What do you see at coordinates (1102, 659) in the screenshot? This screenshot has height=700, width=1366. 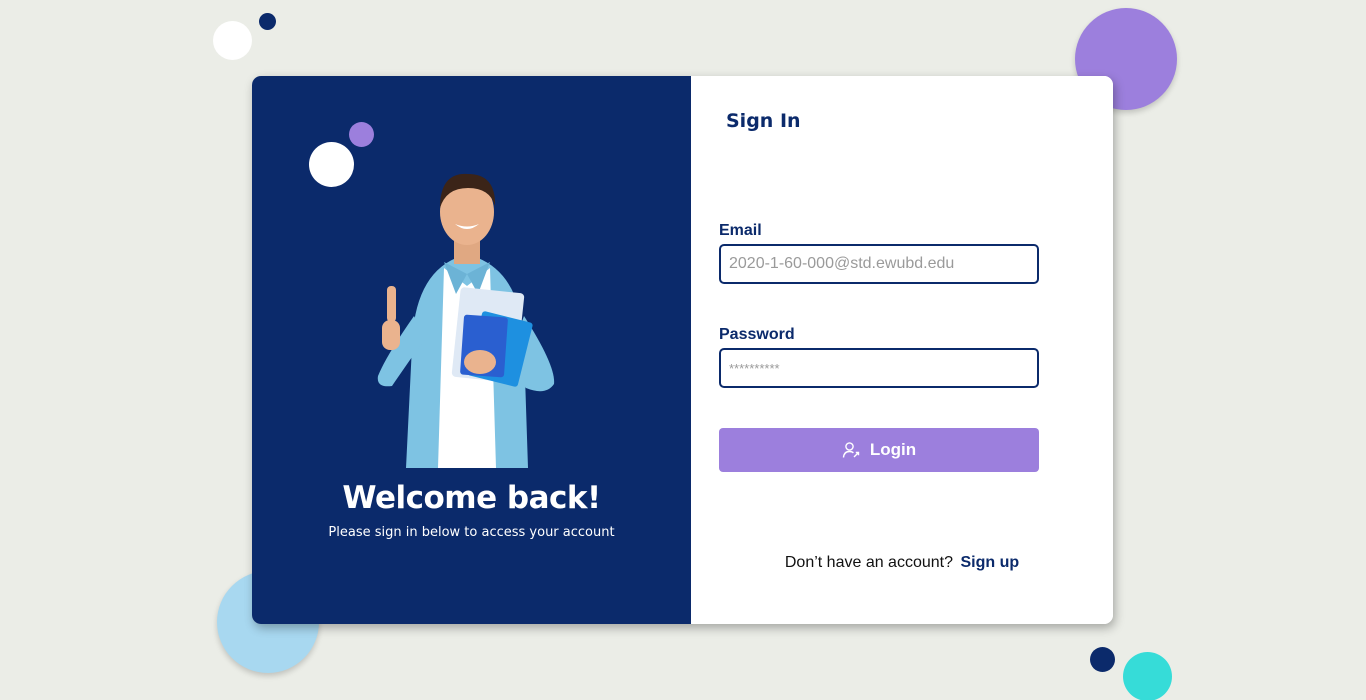 I see `decor-circle-navy-small` at bounding box center [1102, 659].